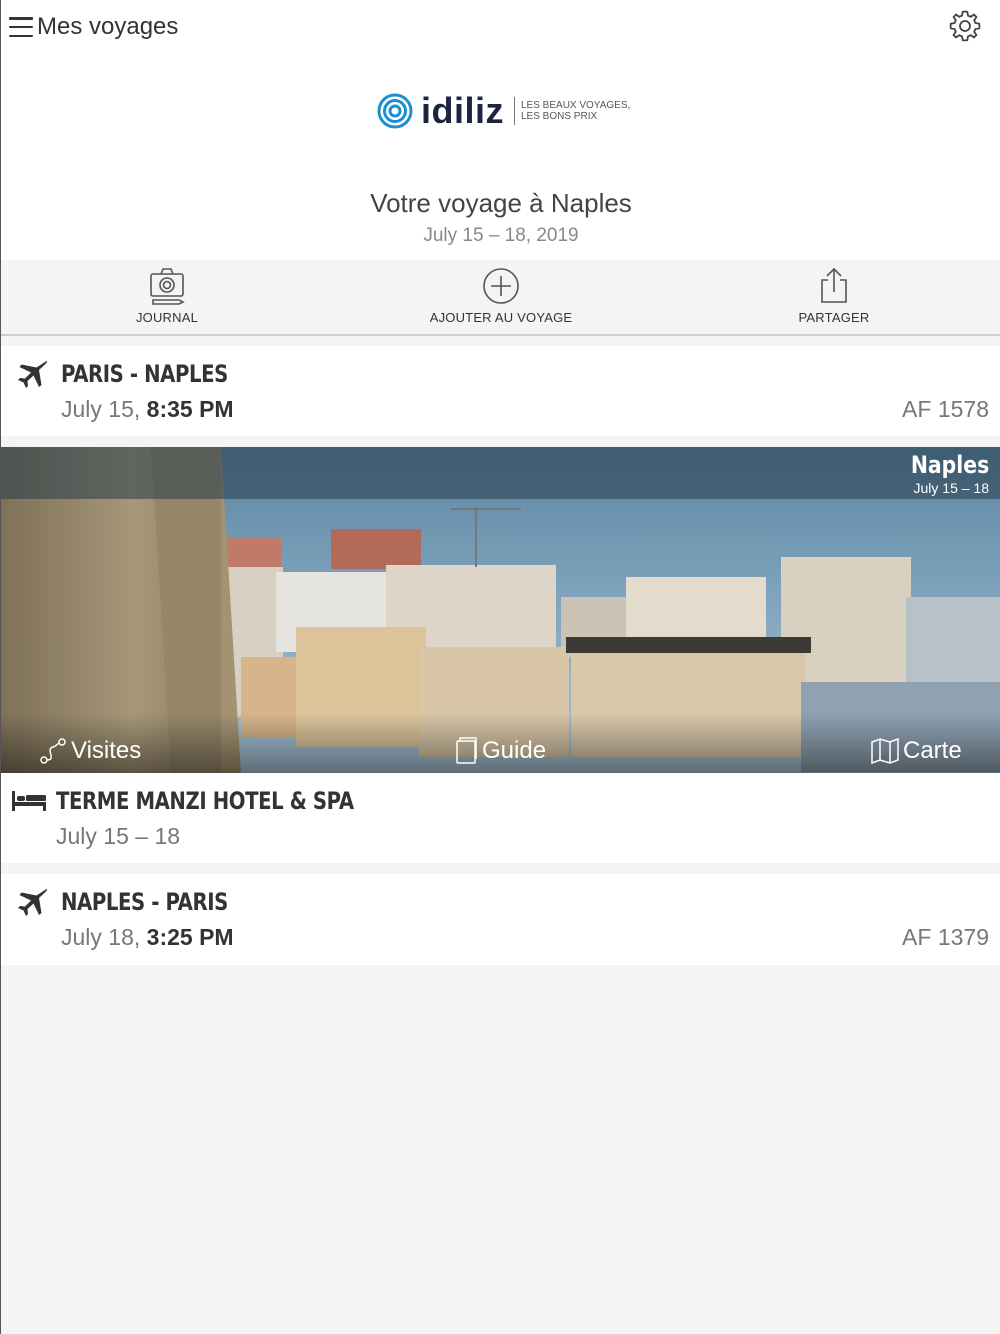 This screenshot has height=1334, width=1000. What do you see at coordinates (501, 235) in the screenshot?
I see `trip-dates: July 15 – 18, 2019` at bounding box center [501, 235].